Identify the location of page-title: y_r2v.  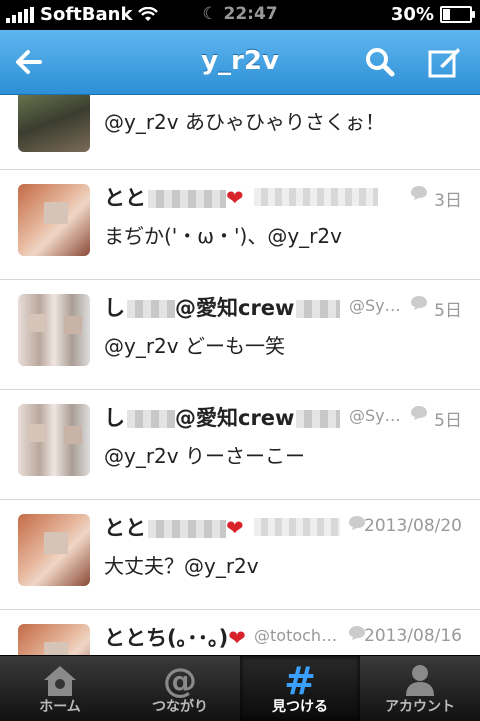
(240, 61).